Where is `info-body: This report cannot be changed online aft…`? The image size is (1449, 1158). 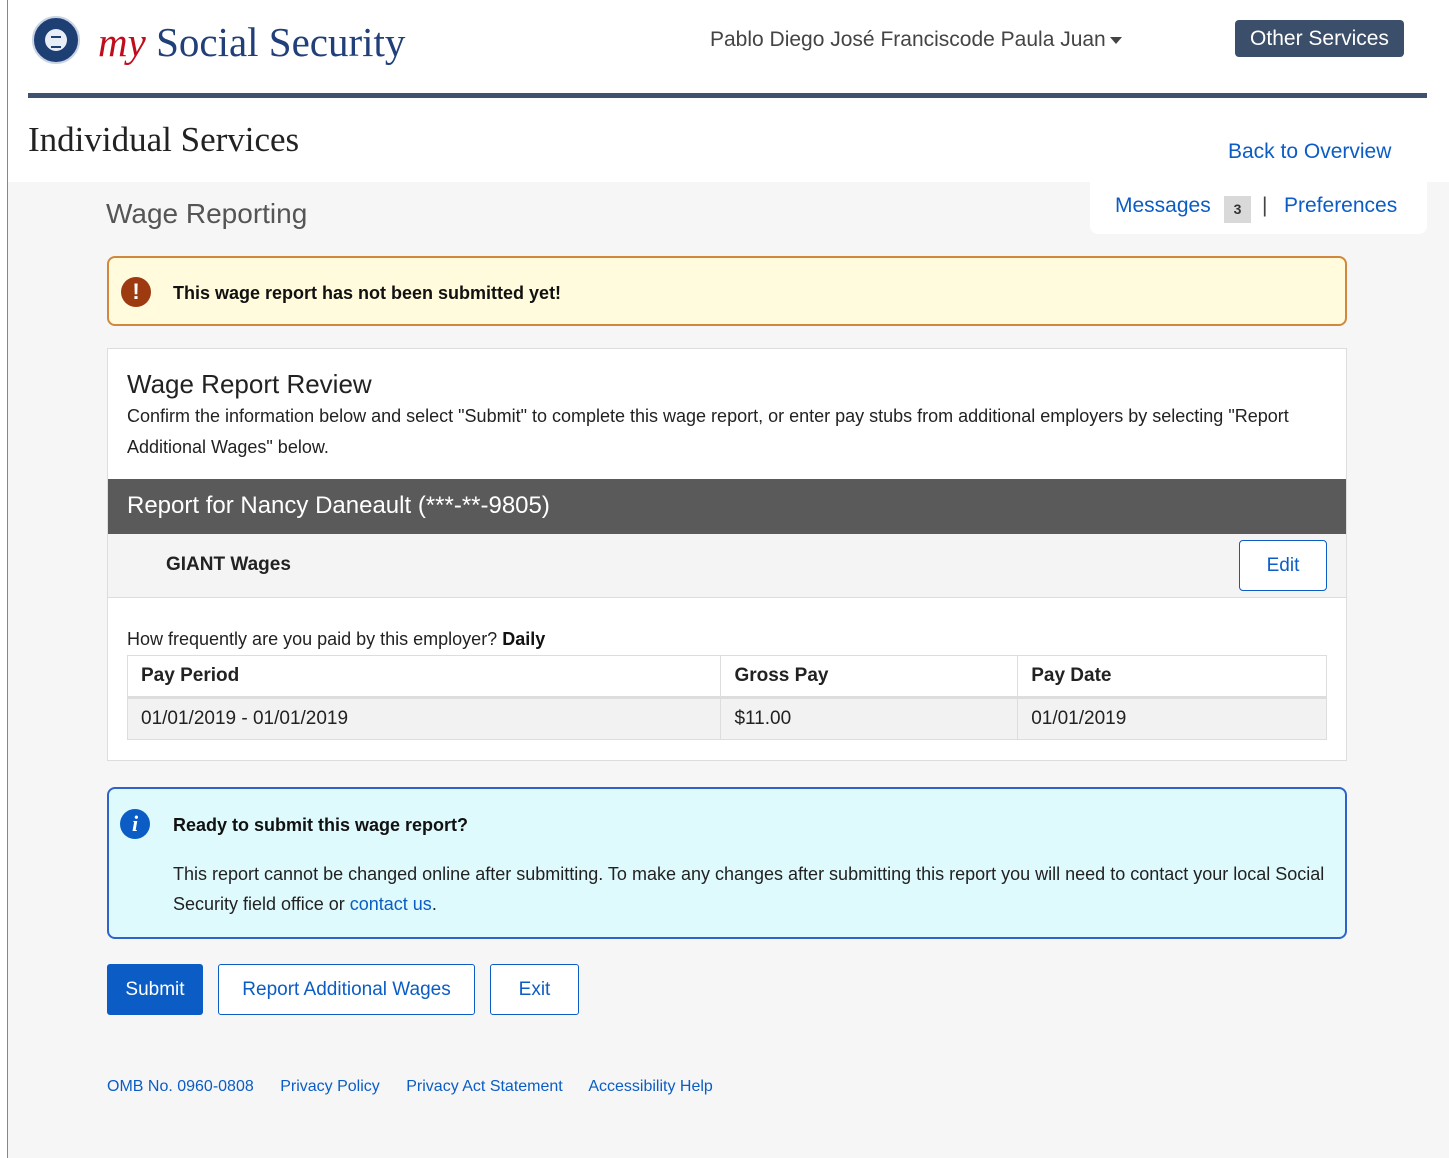
info-body: This report cannot be changed online aft… is located at coordinates (753, 889).